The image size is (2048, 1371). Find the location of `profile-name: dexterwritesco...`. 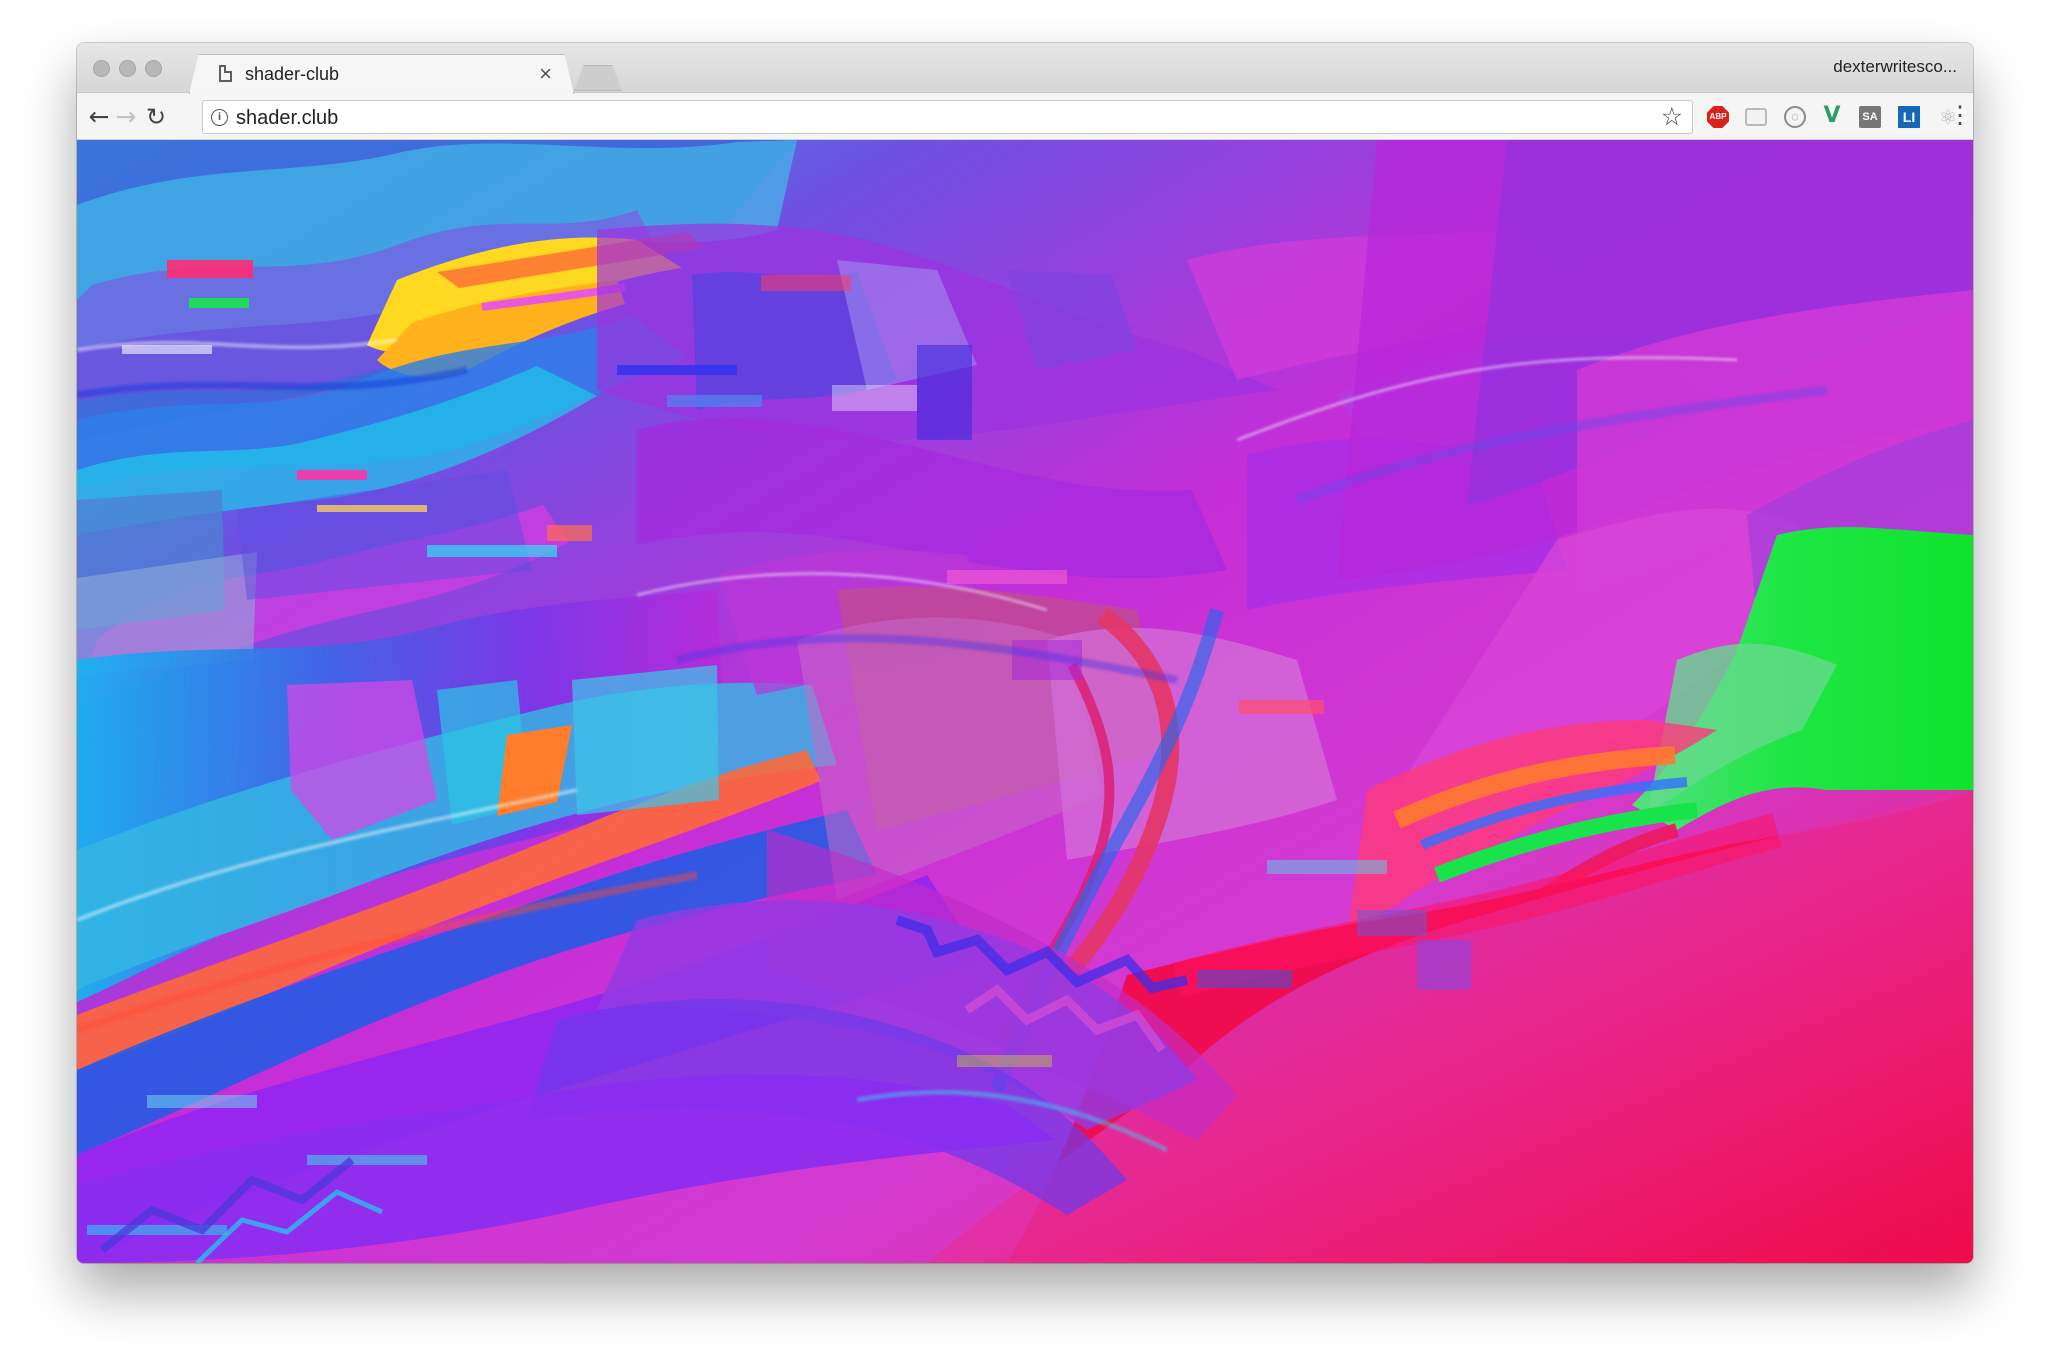

profile-name: dexterwritesco... is located at coordinates (1895, 67).